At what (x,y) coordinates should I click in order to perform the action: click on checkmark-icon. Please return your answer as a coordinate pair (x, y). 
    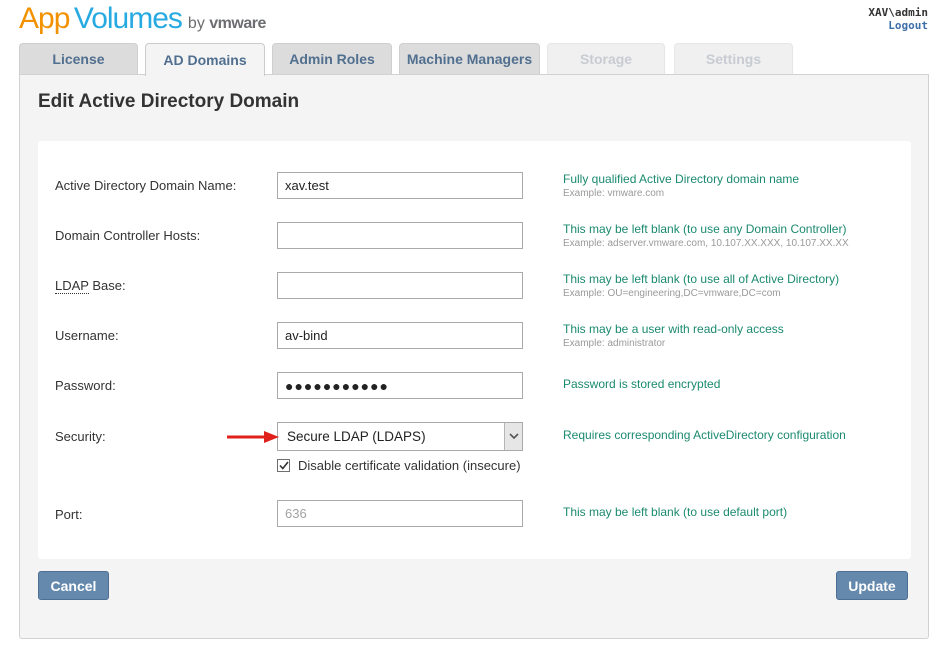
    Looking at the image, I should click on (283, 465).